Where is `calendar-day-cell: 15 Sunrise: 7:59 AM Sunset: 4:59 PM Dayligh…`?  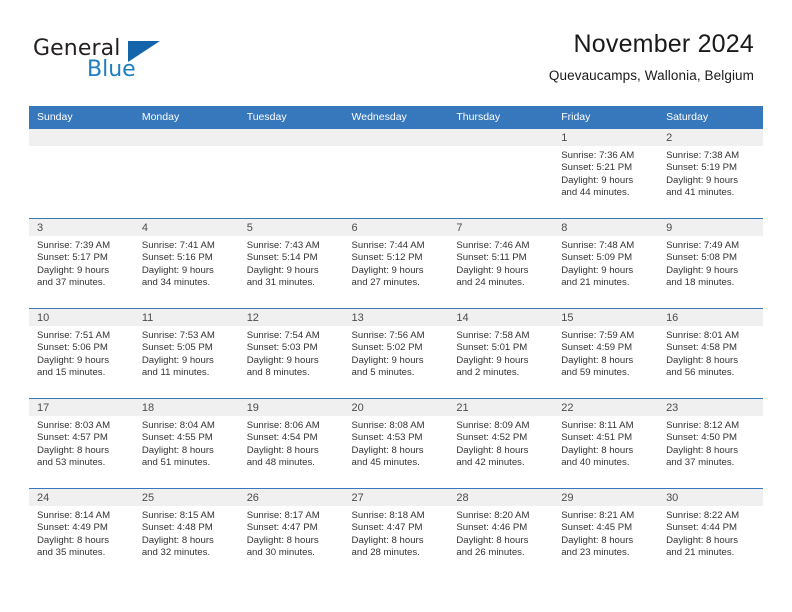
calendar-day-cell: 15 Sunrise: 7:59 AM Sunset: 4:59 PM Dayligh… is located at coordinates (606, 353).